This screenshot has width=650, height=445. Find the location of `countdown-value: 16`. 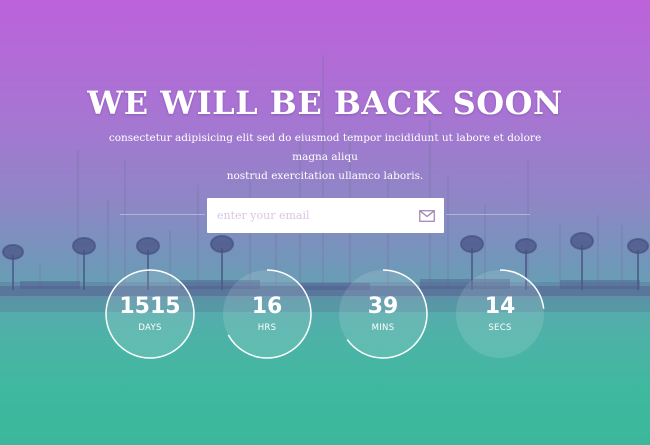

countdown-value: 16 is located at coordinates (267, 306).